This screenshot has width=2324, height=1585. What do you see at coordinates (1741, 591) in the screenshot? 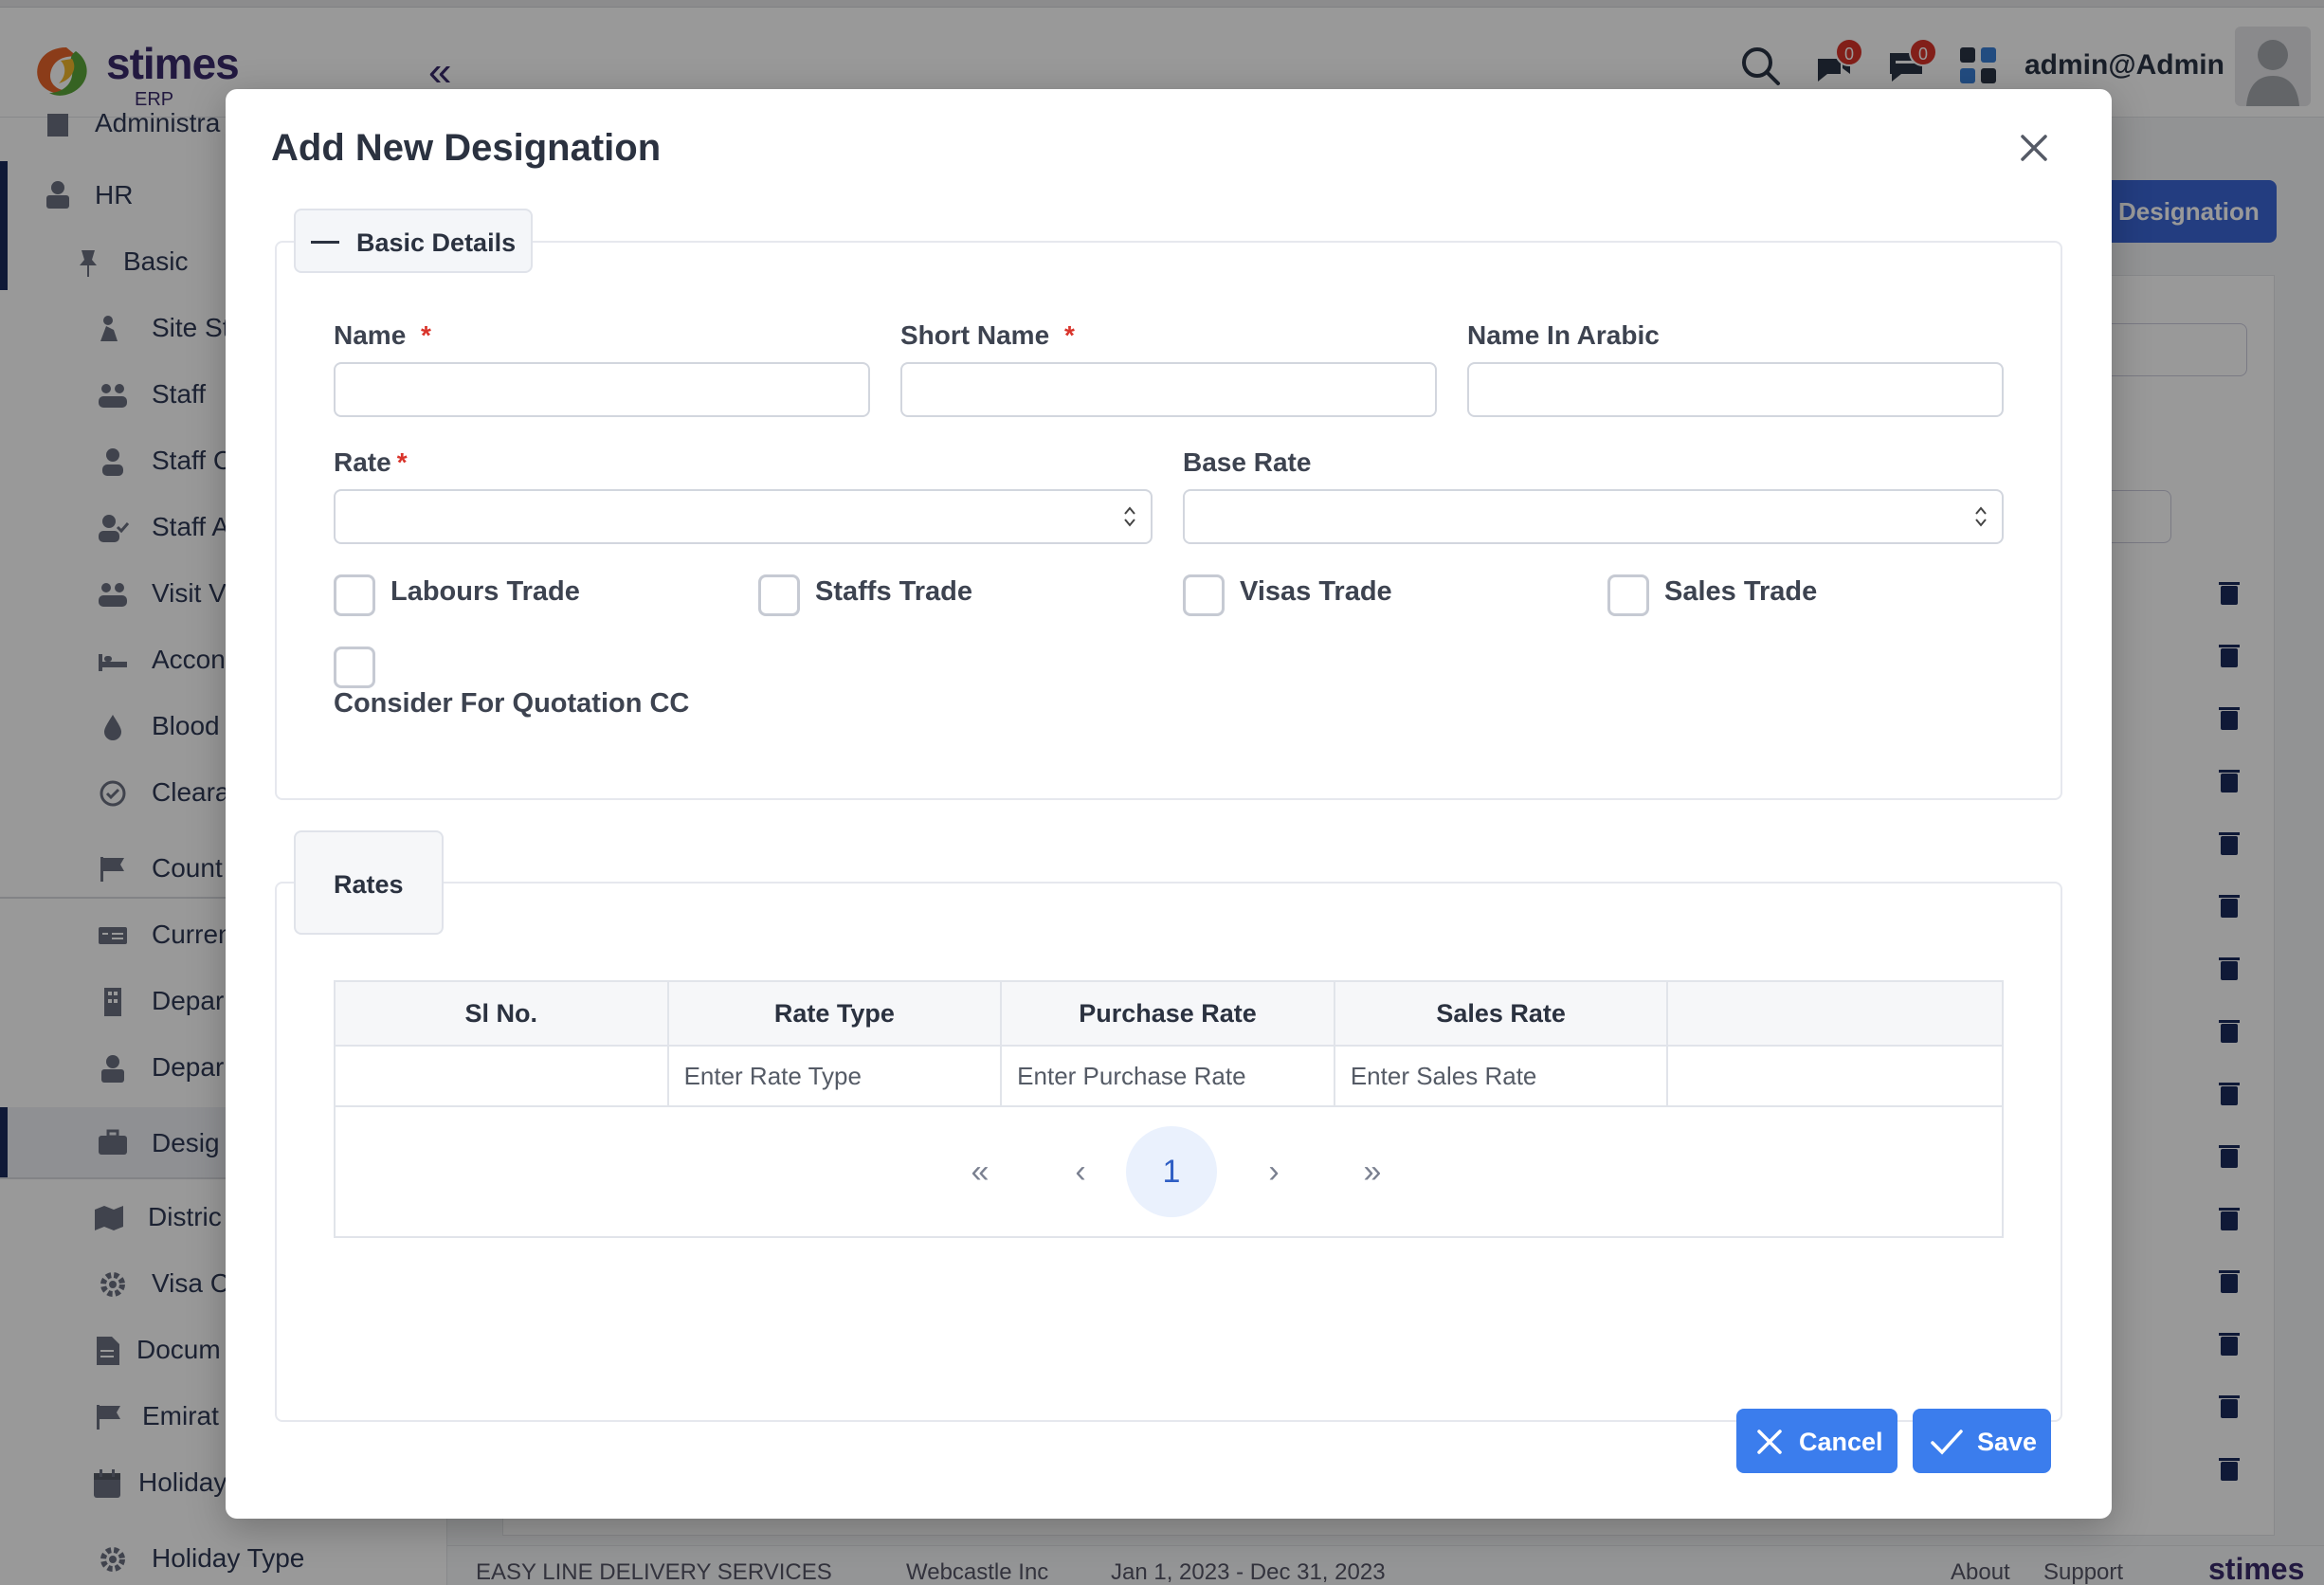
I see `sales-trade-label: Sales Trade` at bounding box center [1741, 591].